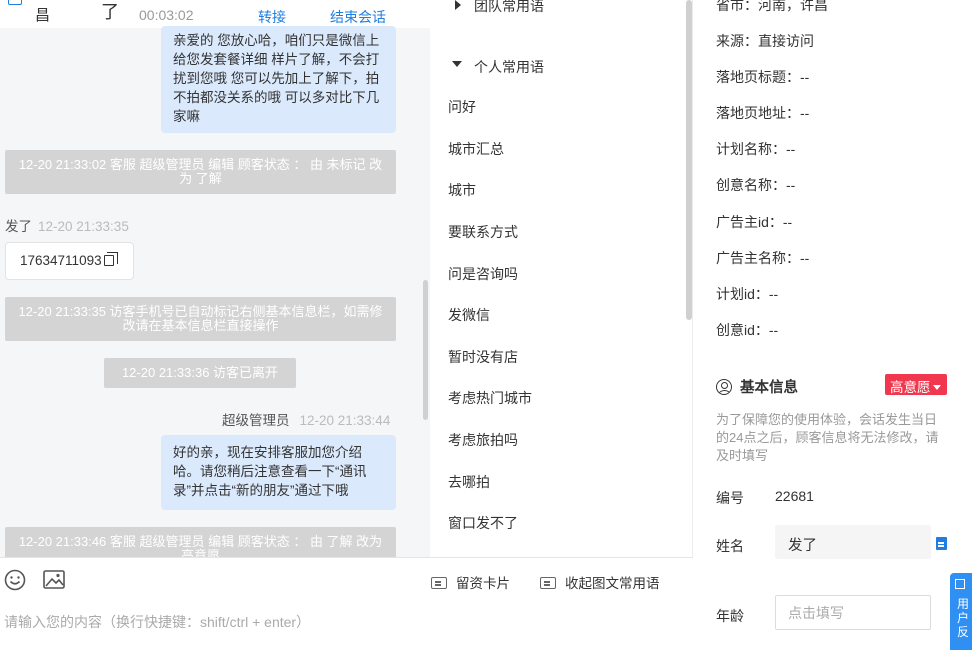 This screenshot has width=972, height=650. Describe the element at coordinates (853, 542) in the screenshot. I see `name-field: 发了` at that location.